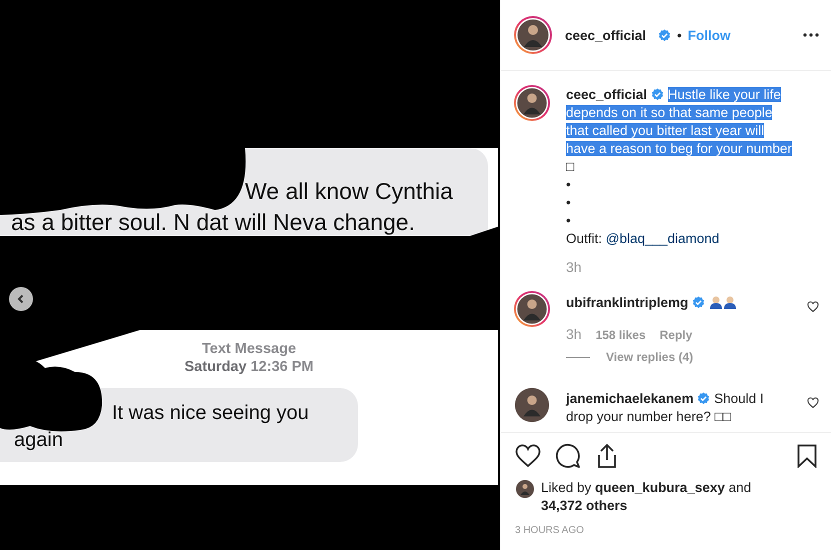 Image resolution: width=831 pixels, height=550 pixels. I want to click on message-text: as a bitter soul. N dat will Neva change., so click(213, 222).